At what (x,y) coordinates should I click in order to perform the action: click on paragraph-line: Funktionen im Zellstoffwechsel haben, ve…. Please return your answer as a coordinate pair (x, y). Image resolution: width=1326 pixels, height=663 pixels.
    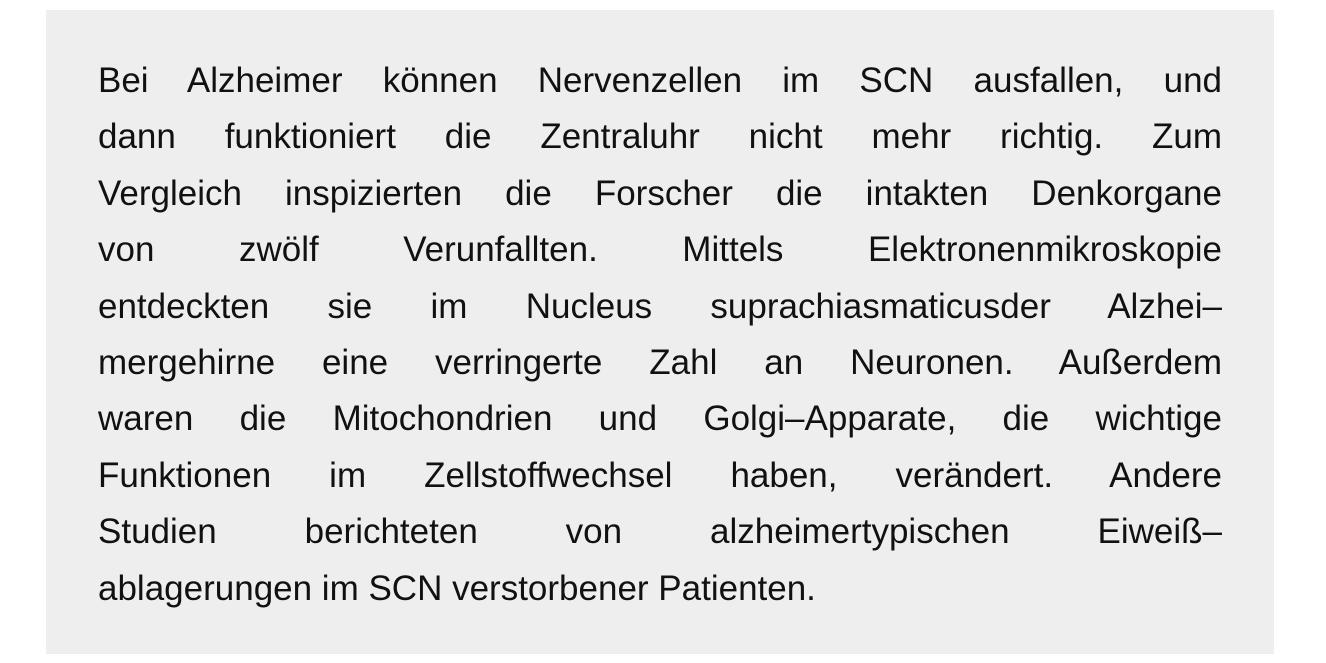
    Looking at the image, I should click on (660, 475).